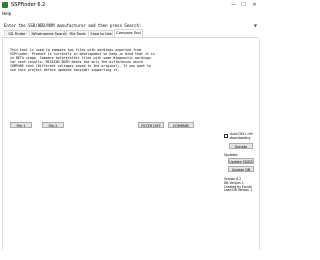  What do you see at coordinates (21, 125) in the screenshot?
I see `file-1-button: File 1` at bounding box center [21, 125].